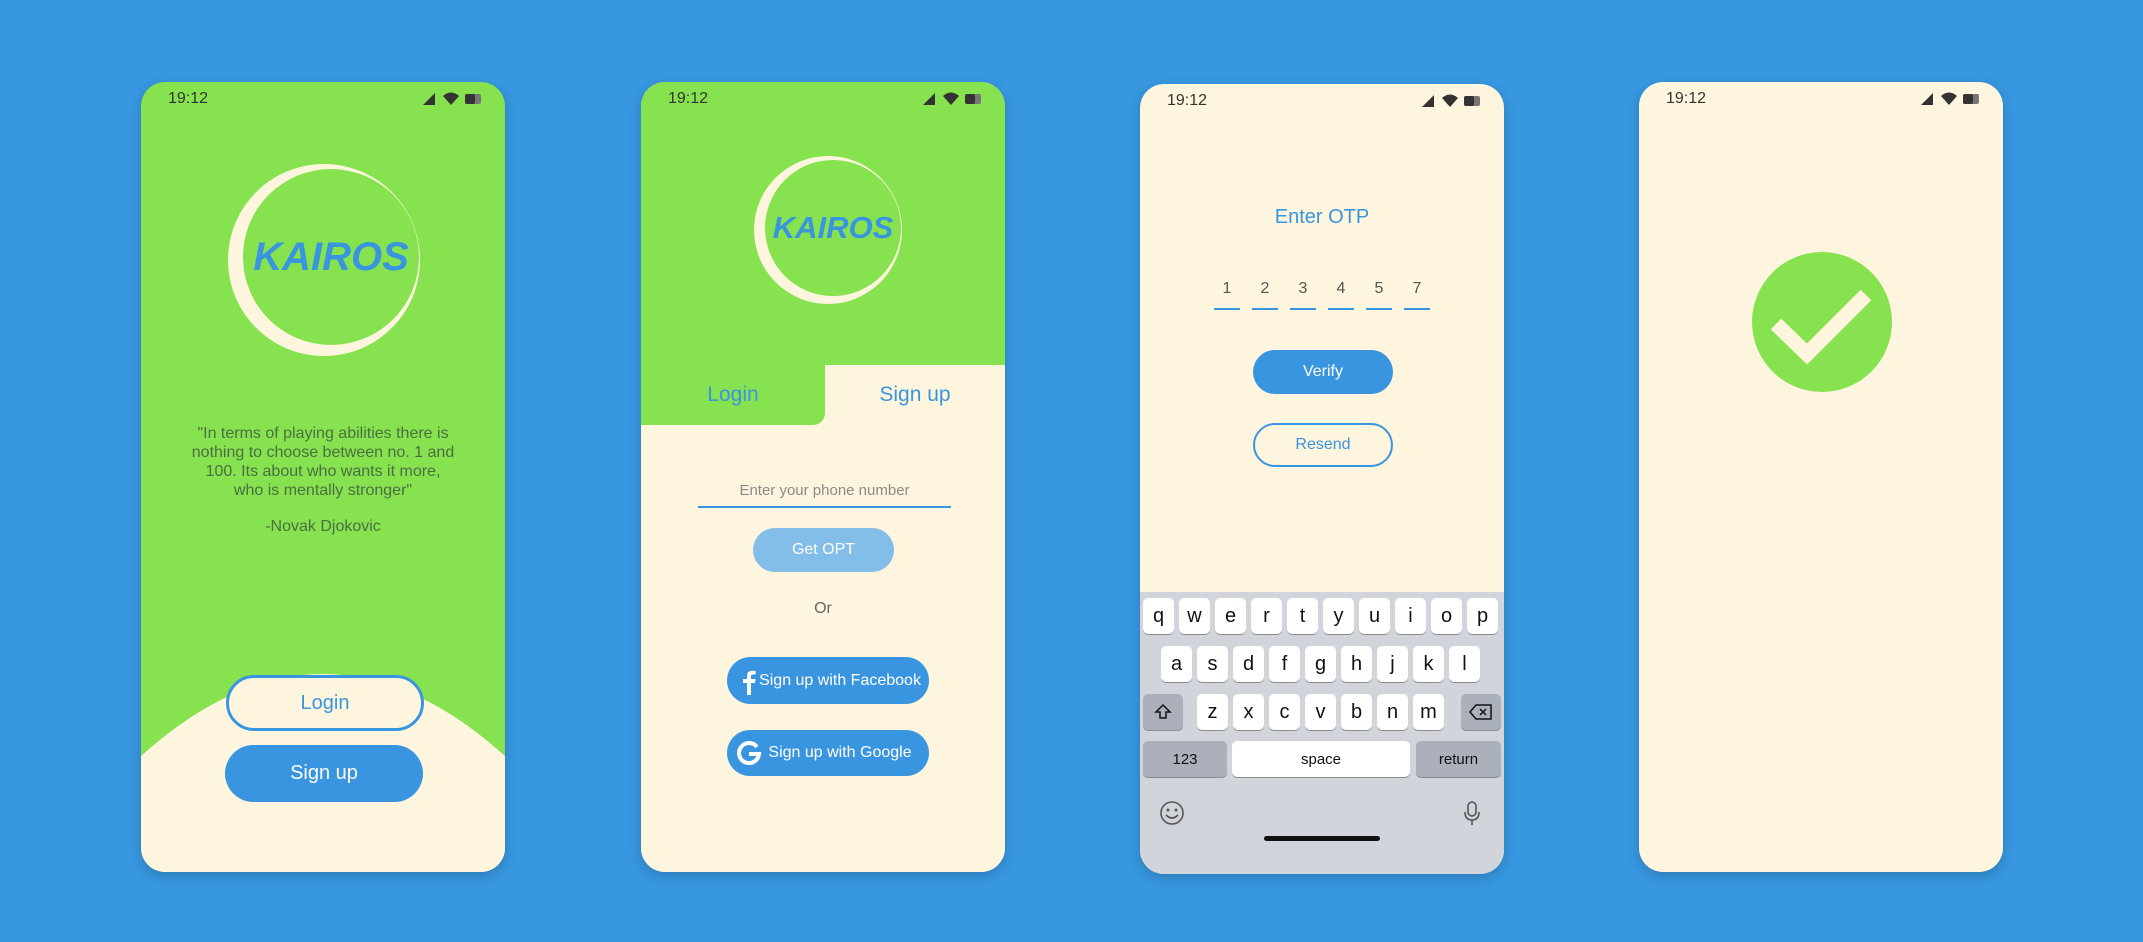 This screenshot has height=942, width=2143. What do you see at coordinates (749, 682) in the screenshot?
I see `facebook-icon` at bounding box center [749, 682].